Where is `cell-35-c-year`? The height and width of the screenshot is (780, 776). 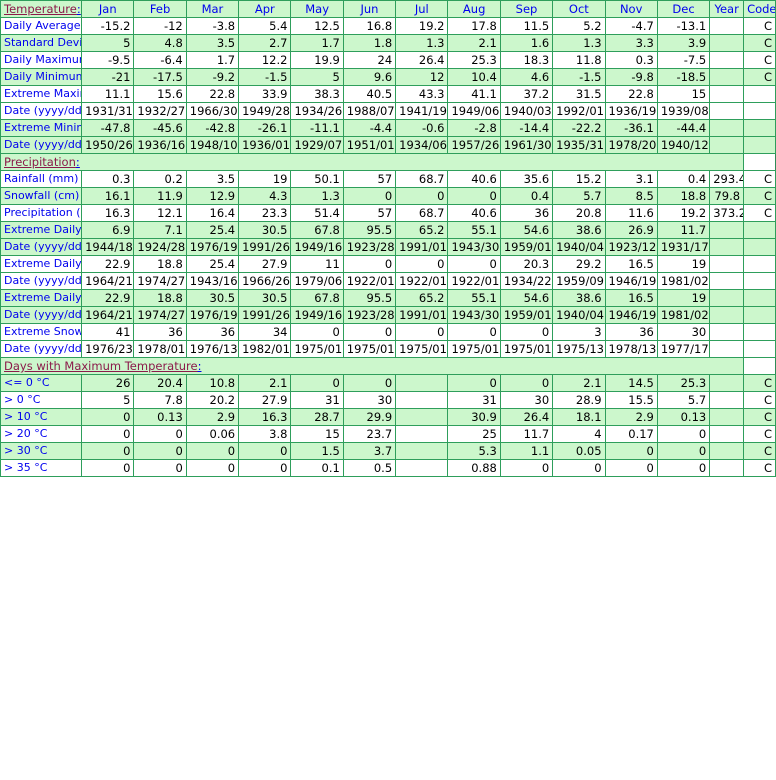 cell-35-c-year is located at coordinates (727, 468).